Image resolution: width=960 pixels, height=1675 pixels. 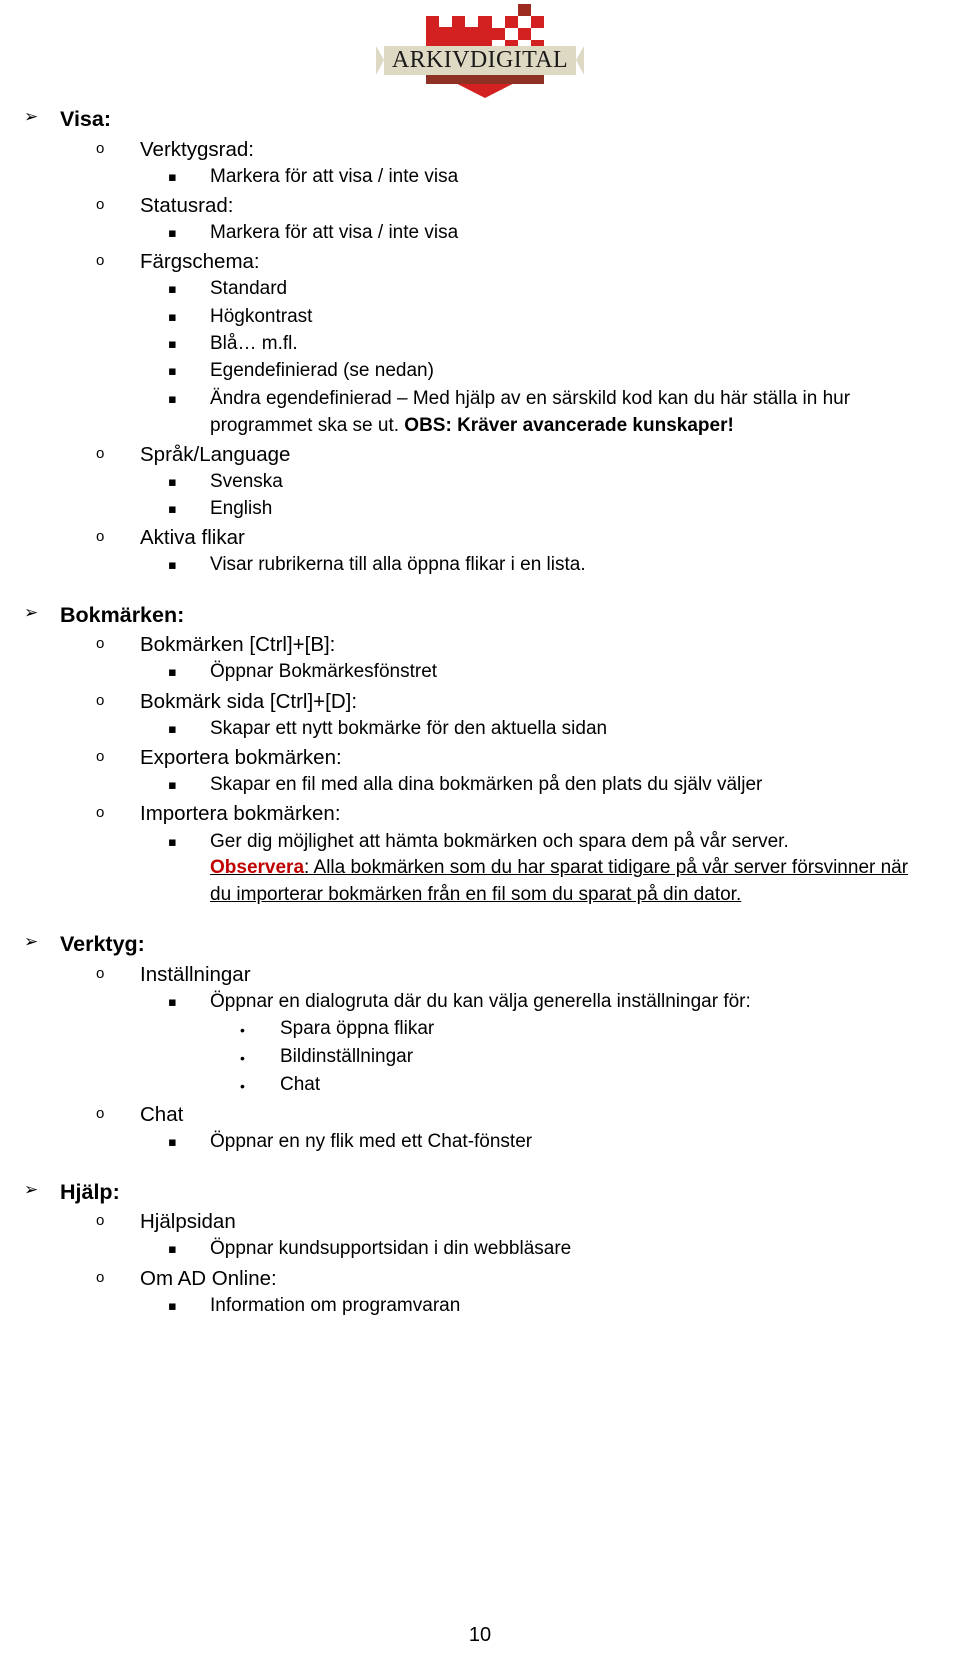 I want to click on statusrad-label: Statusrad:, so click(x=187, y=205).